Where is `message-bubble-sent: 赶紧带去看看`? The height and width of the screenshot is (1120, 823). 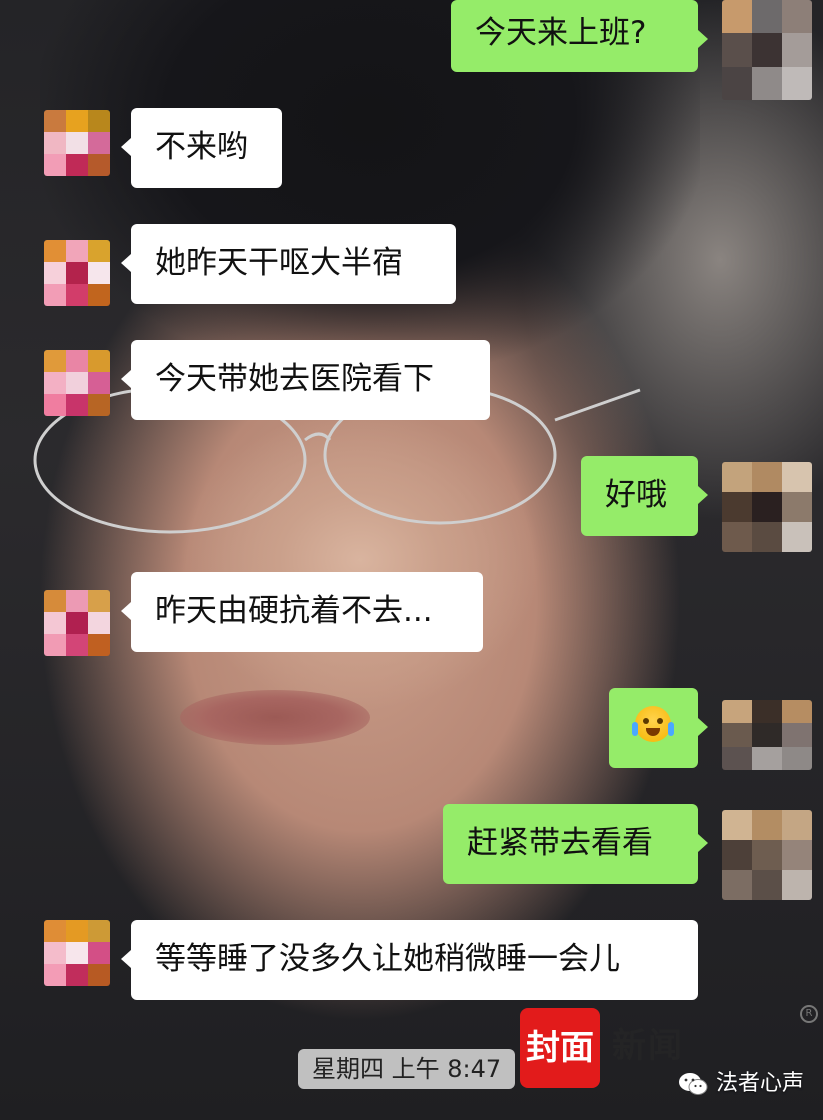
message-bubble-sent: 赶紧带去看看 is located at coordinates (575, 844).